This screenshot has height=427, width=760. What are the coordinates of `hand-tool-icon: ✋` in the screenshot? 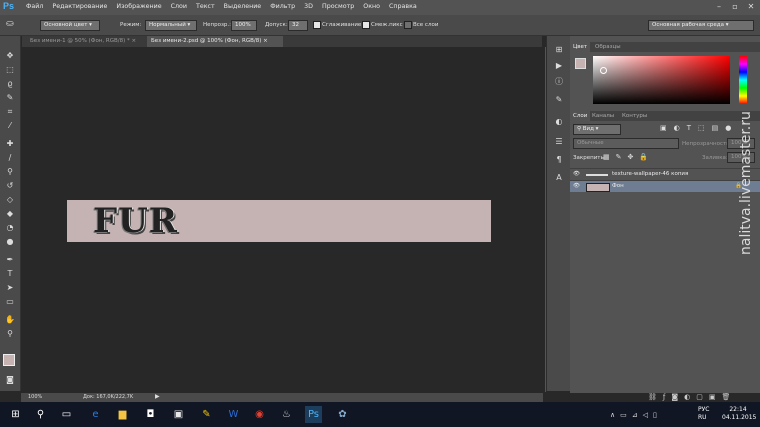 It's located at (10, 319).